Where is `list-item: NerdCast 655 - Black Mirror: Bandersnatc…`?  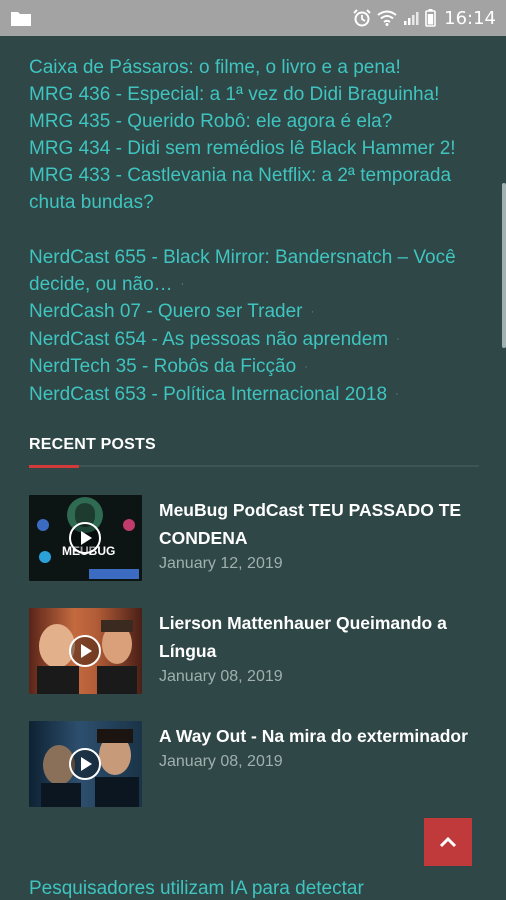
list-item: NerdCast 655 - Black Mirror: Bandersnatc… is located at coordinates (249, 271).